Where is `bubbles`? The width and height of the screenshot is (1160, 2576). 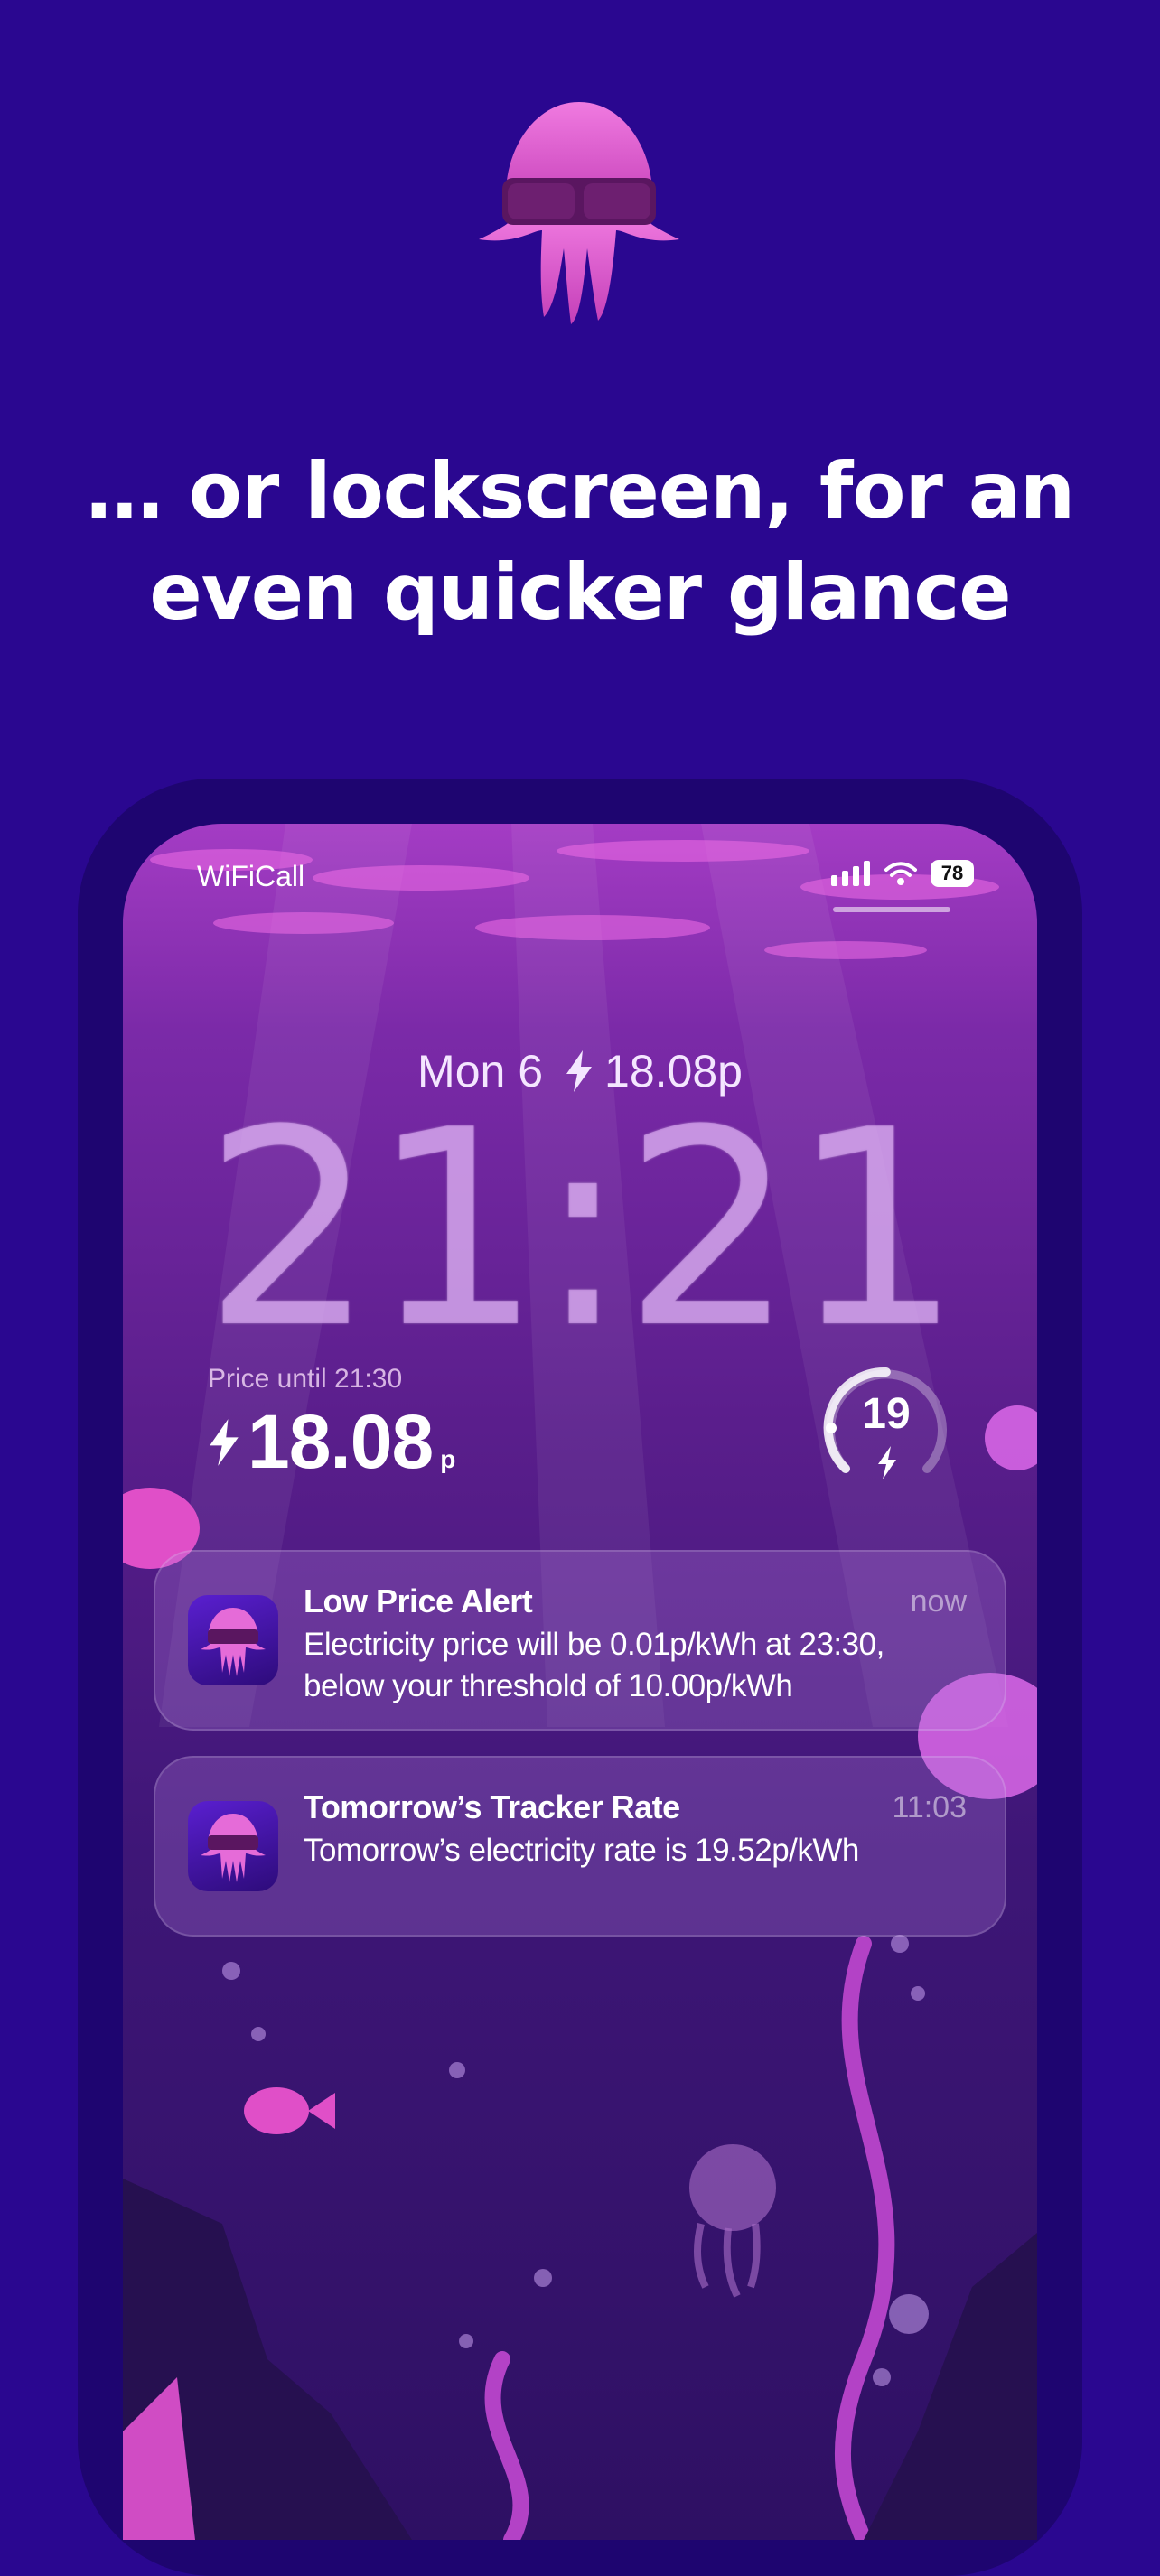
bubbles is located at coordinates (575, 2160).